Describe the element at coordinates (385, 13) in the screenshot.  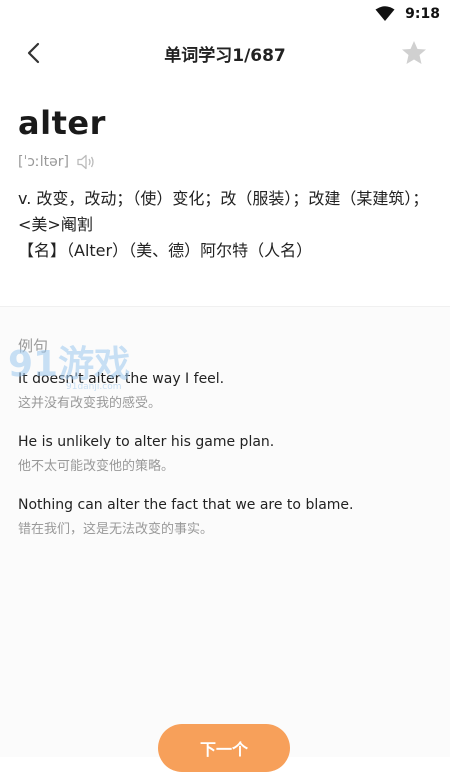
I see `wifi-icon` at that location.